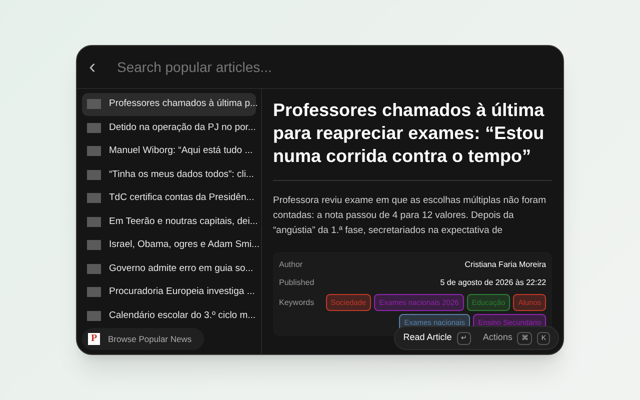  What do you see at coordinates (296, 303) in the screenshot?
I see `metadata-label: Keywords` at bounding box center [296, 303].